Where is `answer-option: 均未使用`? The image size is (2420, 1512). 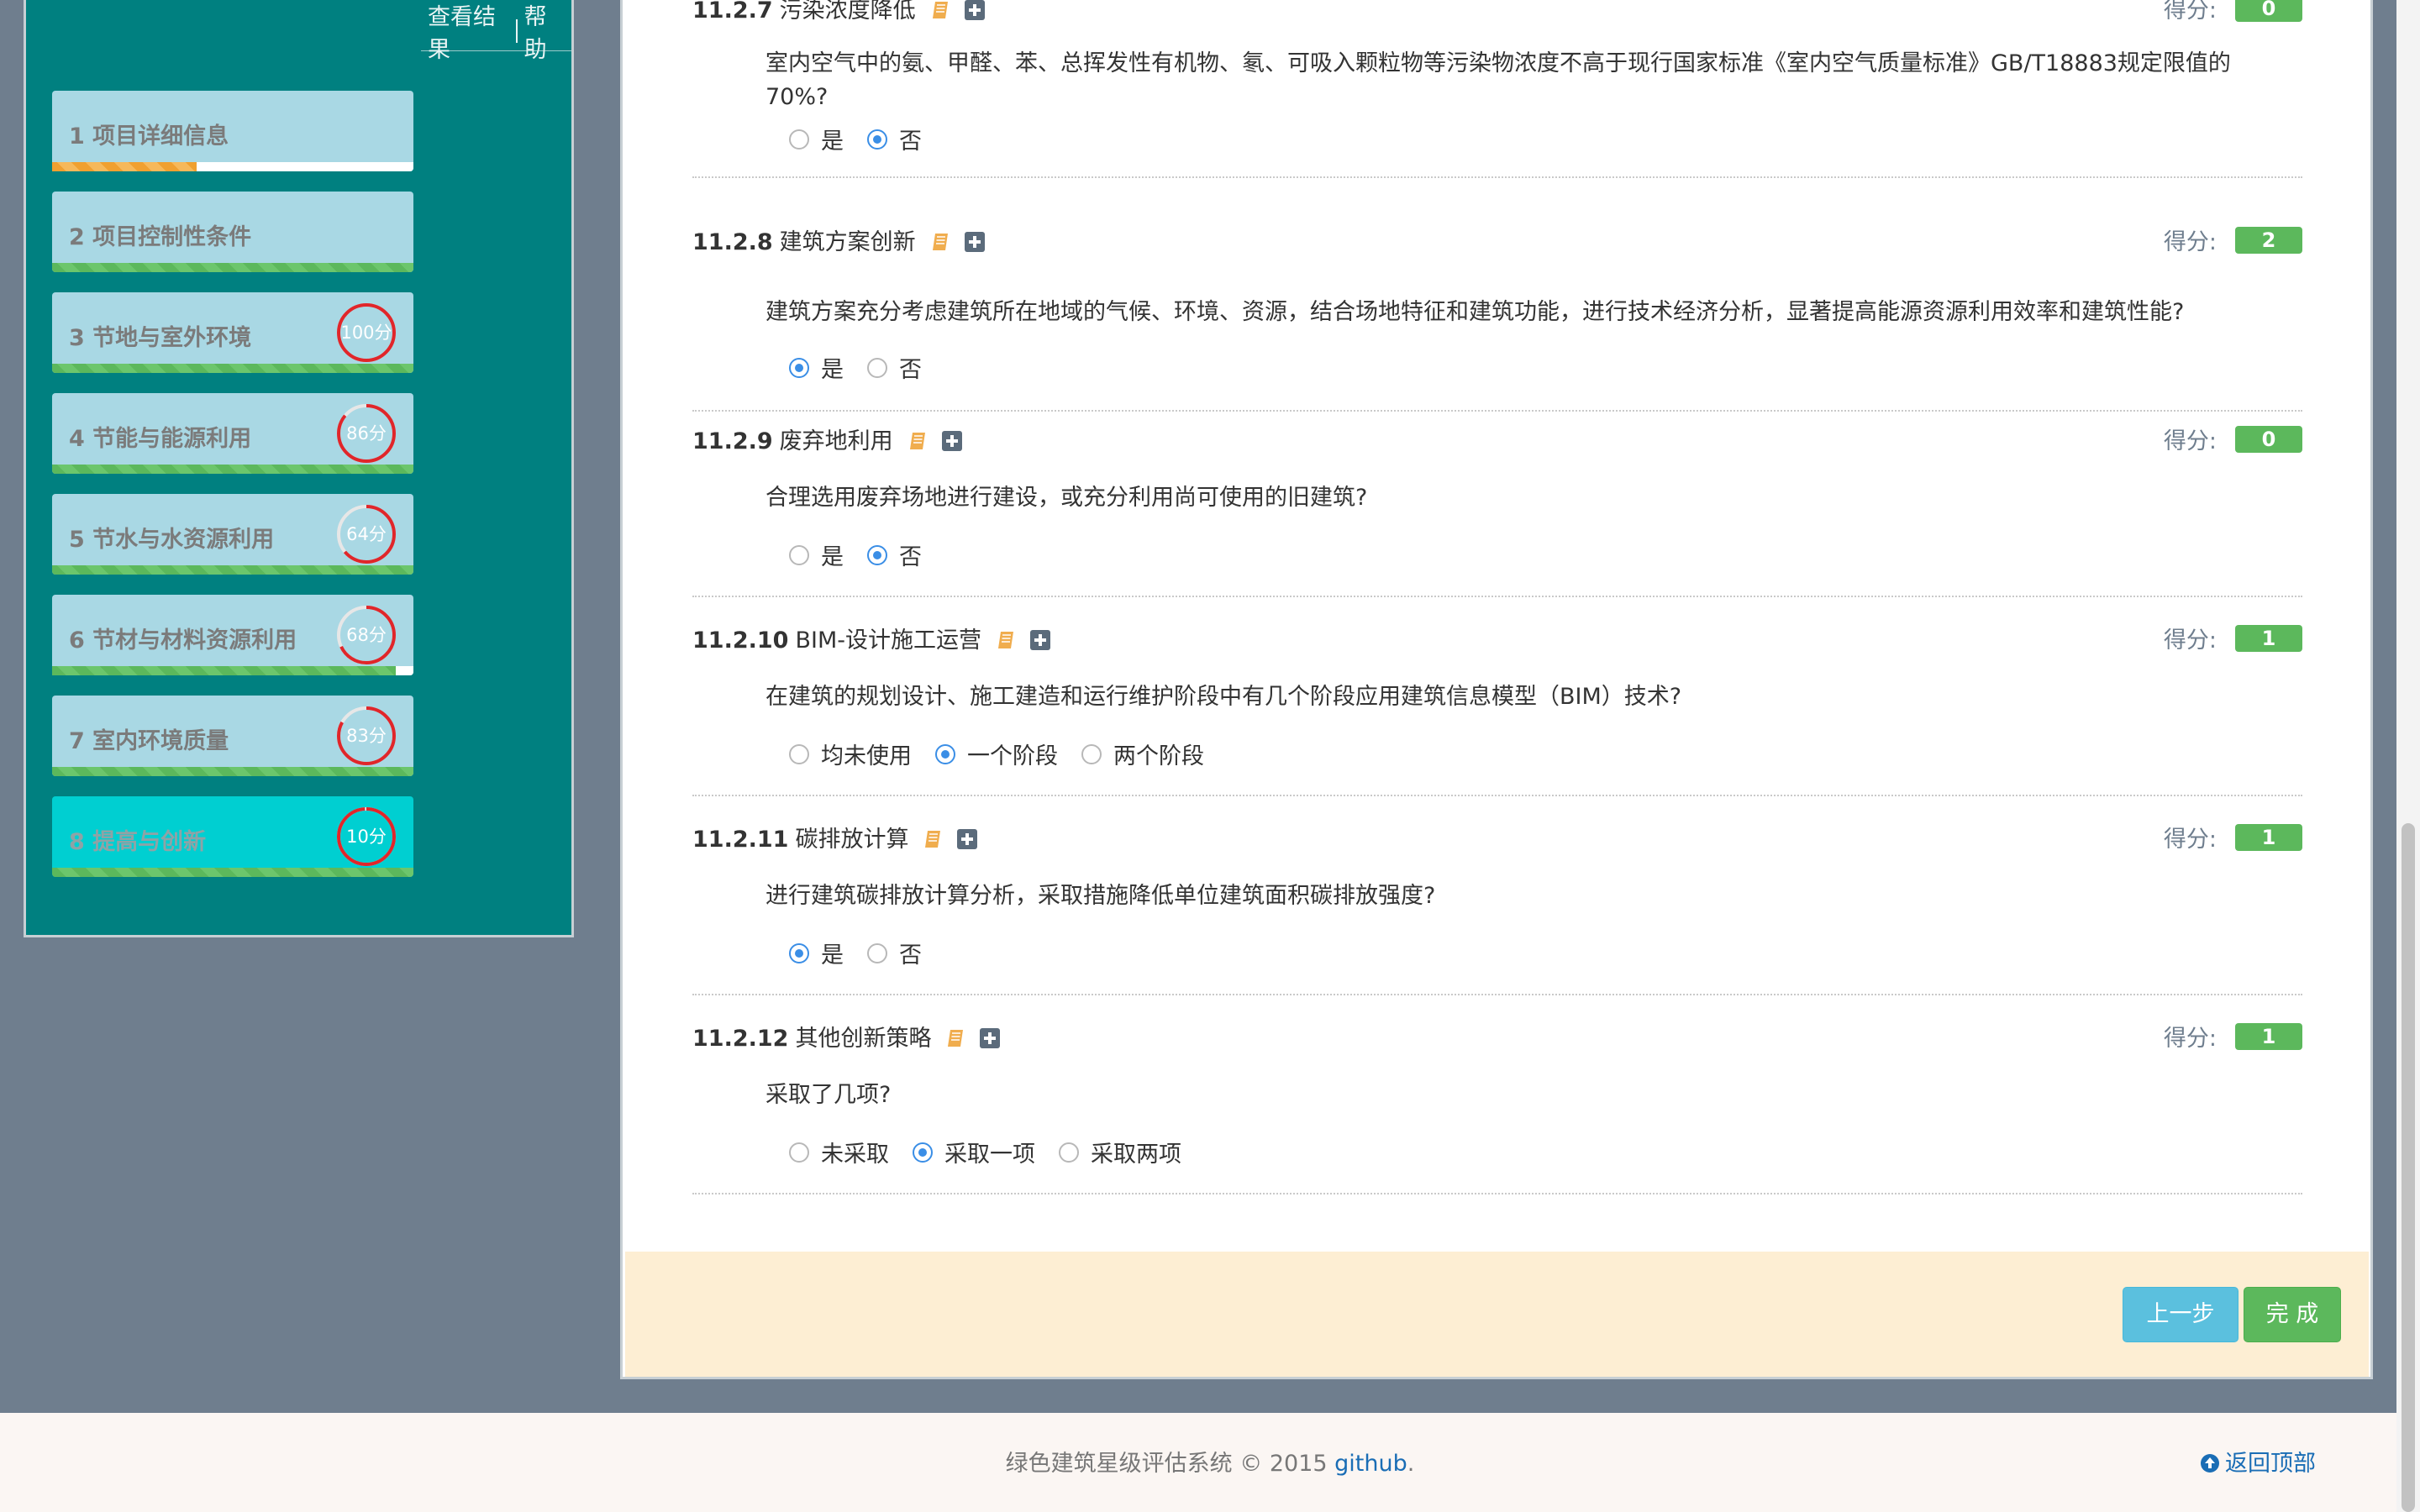 answer-option: 均未使用 is located at coordinates (850, 754).